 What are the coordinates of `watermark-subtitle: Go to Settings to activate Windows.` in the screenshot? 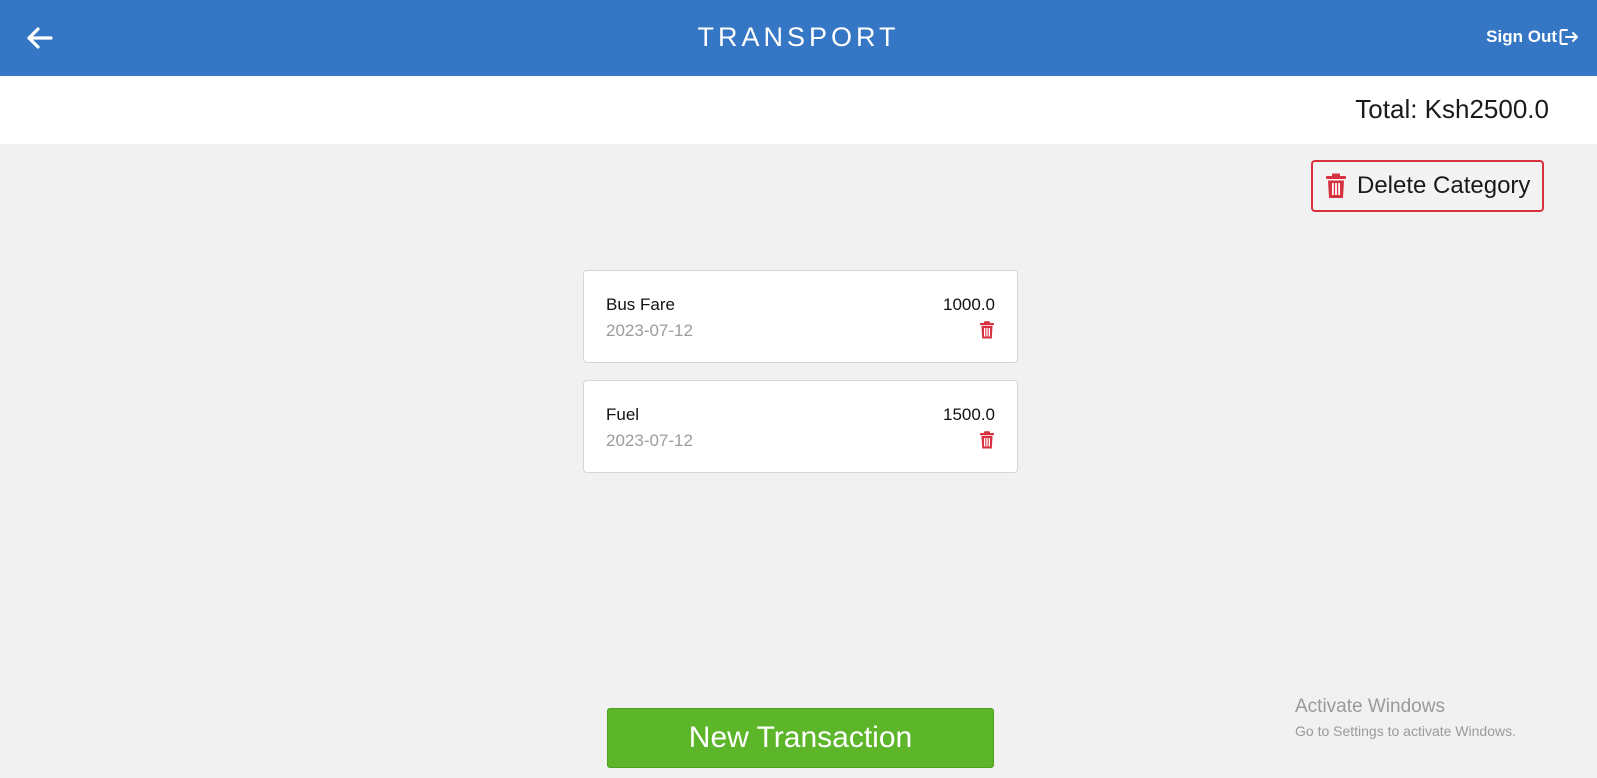 It's located at (1405, 731).